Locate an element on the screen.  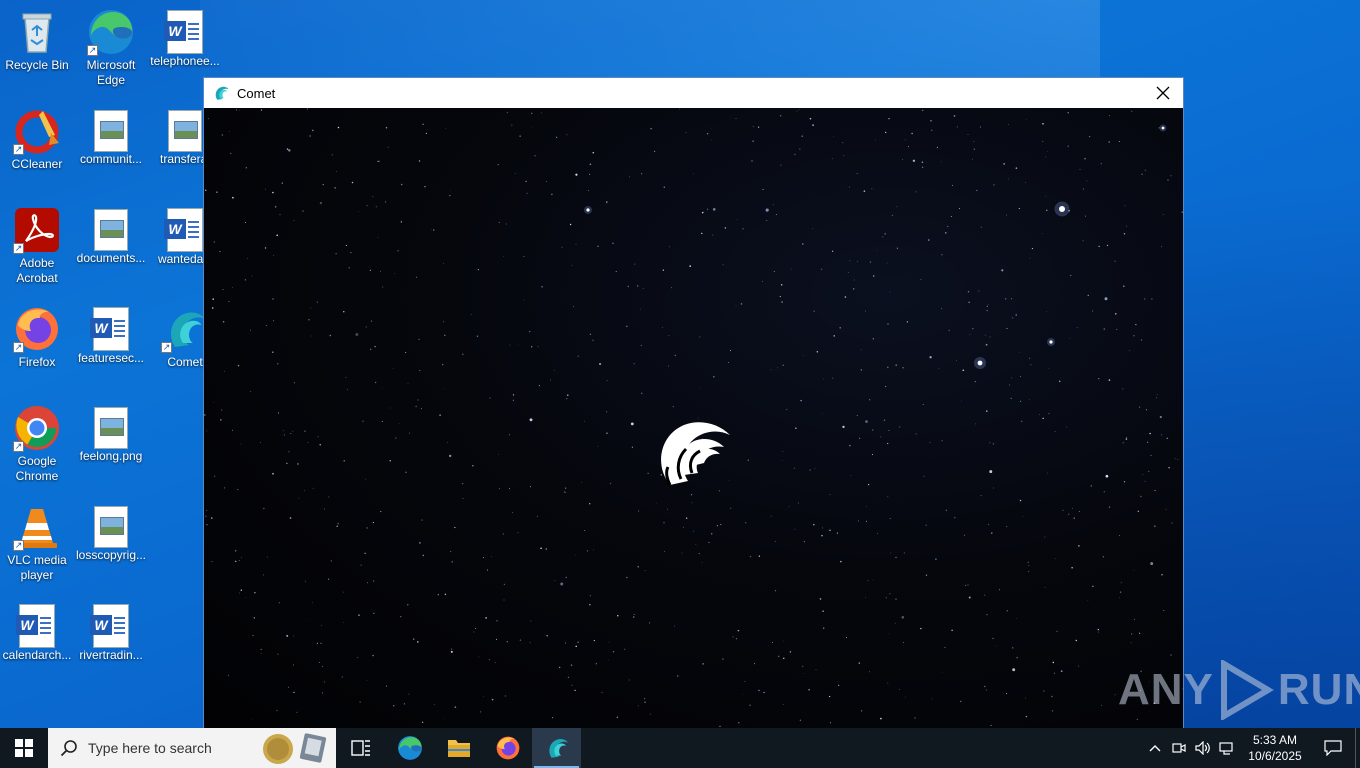
acrobat-icon: ↗ is located at coordinates (37, 230).